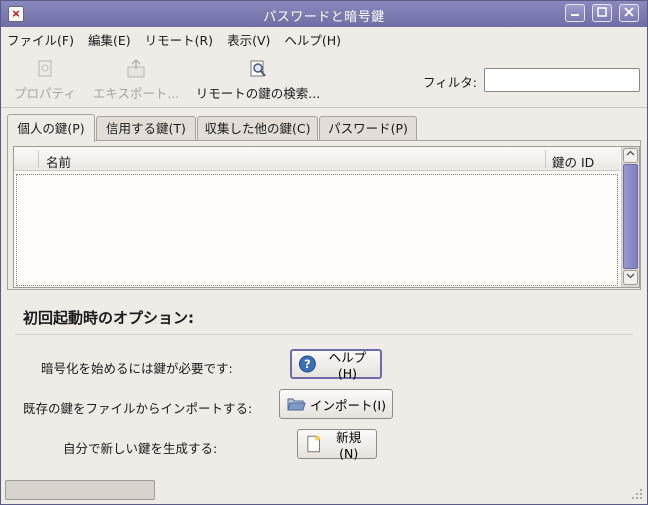 This screenshot has width=648, height=505. I want to click on help-button-label: ヘルプ(H), so click(347, 365).